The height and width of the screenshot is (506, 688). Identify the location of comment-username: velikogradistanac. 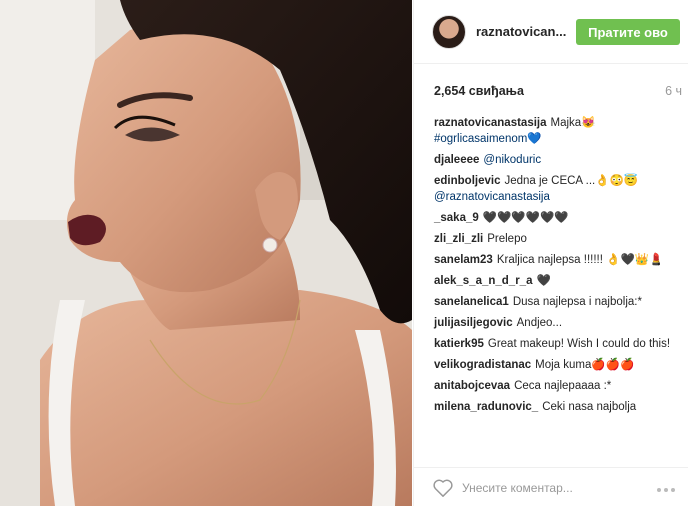
(482, 365).